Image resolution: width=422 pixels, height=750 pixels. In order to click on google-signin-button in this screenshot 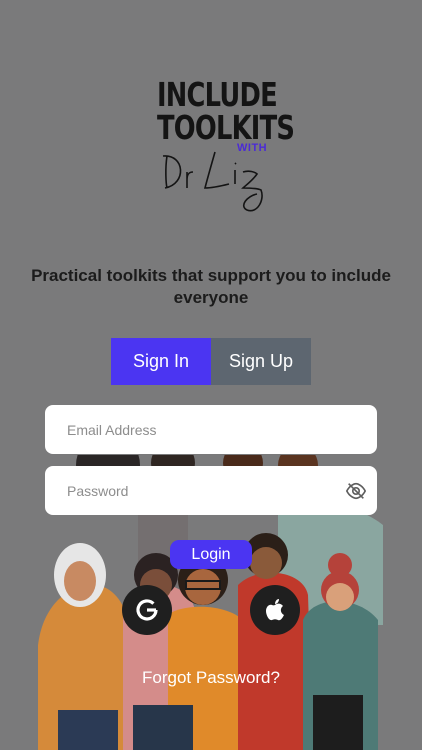, I will do `click(147, 610)`.